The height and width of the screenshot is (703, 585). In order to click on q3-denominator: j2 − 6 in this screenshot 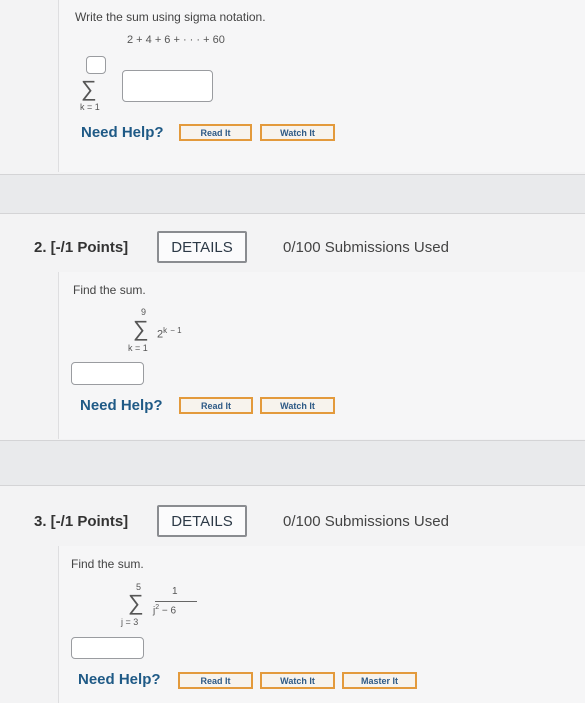, I will do `click(164, 610)`.